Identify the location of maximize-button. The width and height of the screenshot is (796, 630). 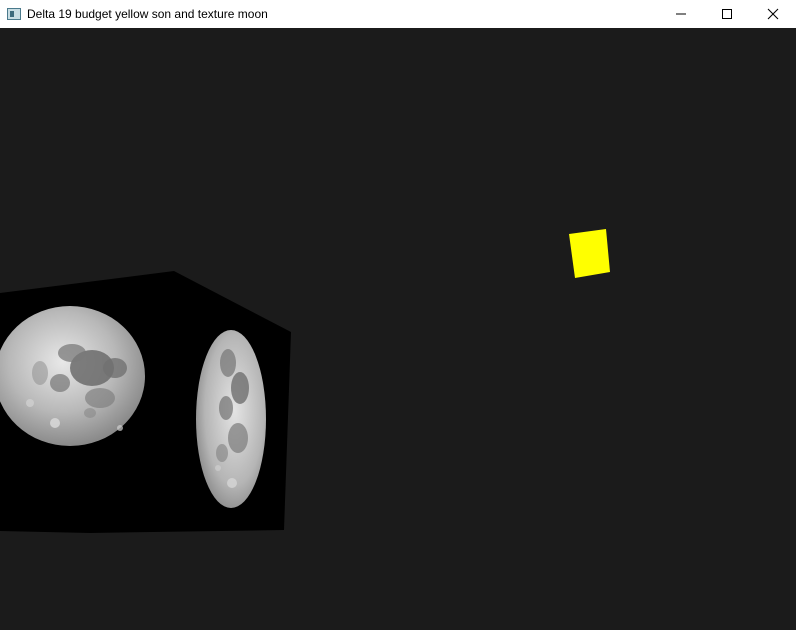
(727, 14).